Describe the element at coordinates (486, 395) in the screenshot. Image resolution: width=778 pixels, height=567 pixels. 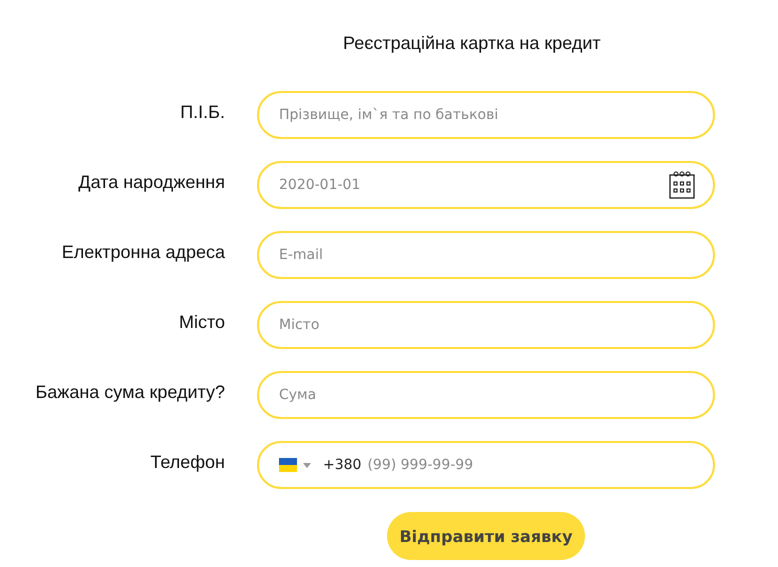
I see `input-field: Сума` at that location.